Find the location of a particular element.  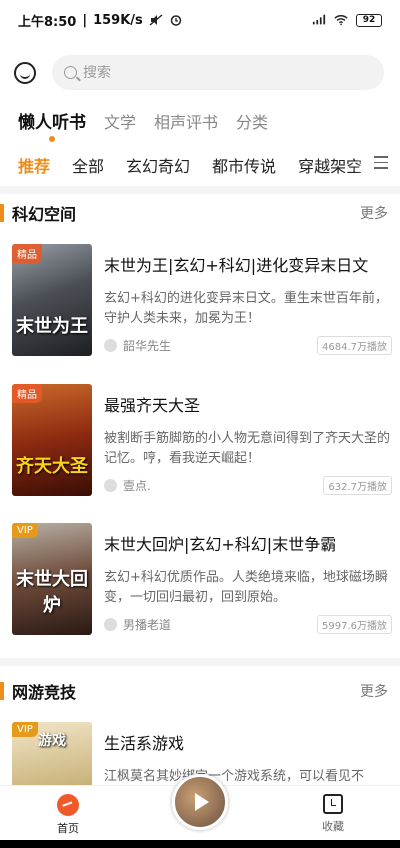

primary-tabs: 懒人听书 文学 相声评书 分类 is located at coordinates (143, 125).